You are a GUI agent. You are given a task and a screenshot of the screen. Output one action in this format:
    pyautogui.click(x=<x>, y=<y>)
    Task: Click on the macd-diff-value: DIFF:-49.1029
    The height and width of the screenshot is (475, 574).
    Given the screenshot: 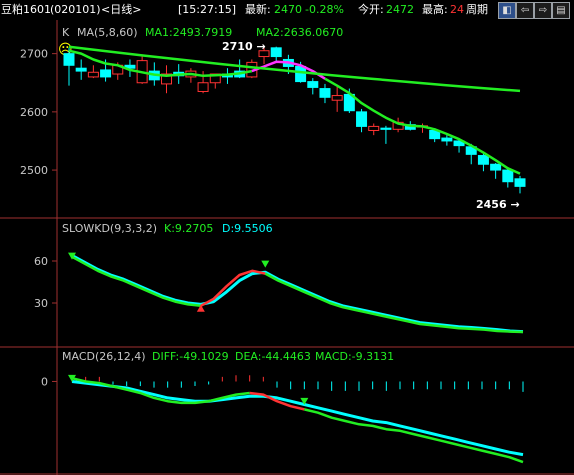 What is the action you would take?
    pyautogui.click(x=190, y=356)
    